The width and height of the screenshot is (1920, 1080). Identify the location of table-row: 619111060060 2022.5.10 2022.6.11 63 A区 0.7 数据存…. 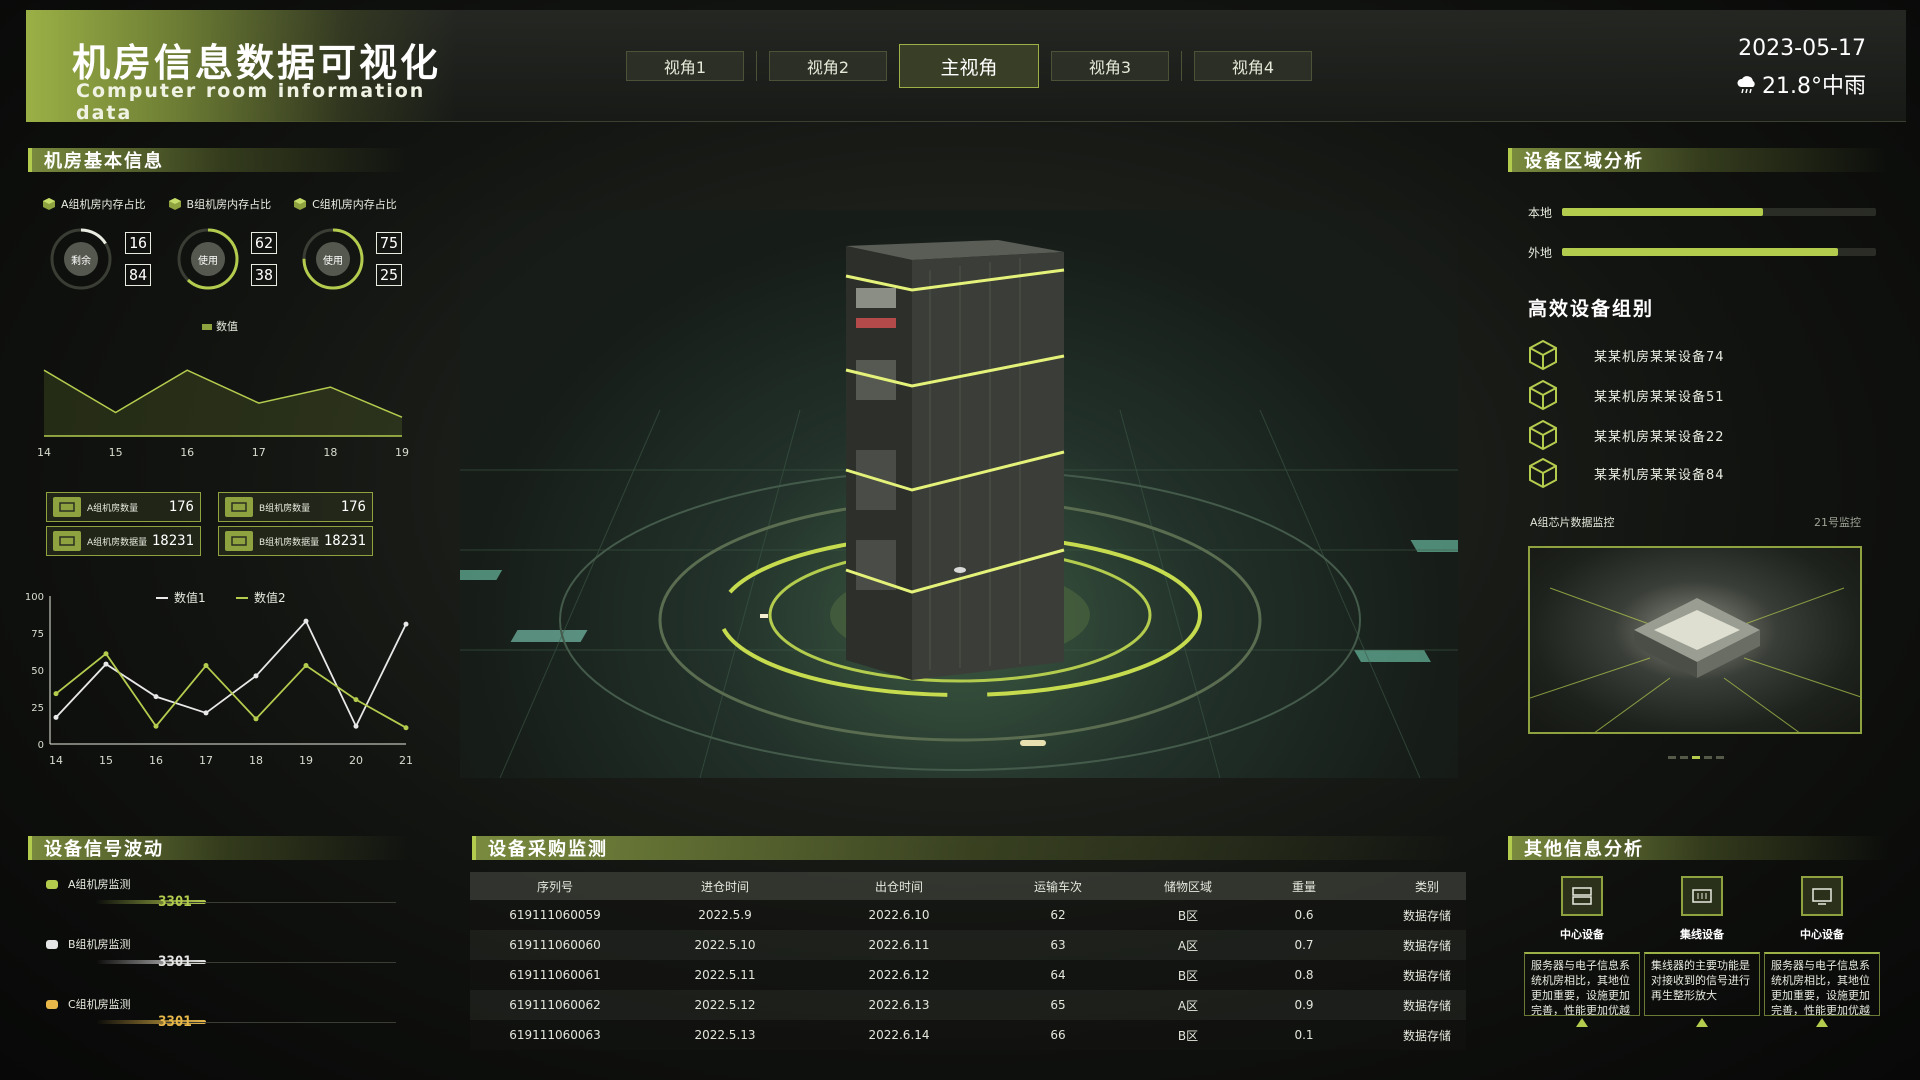
(968, 945).